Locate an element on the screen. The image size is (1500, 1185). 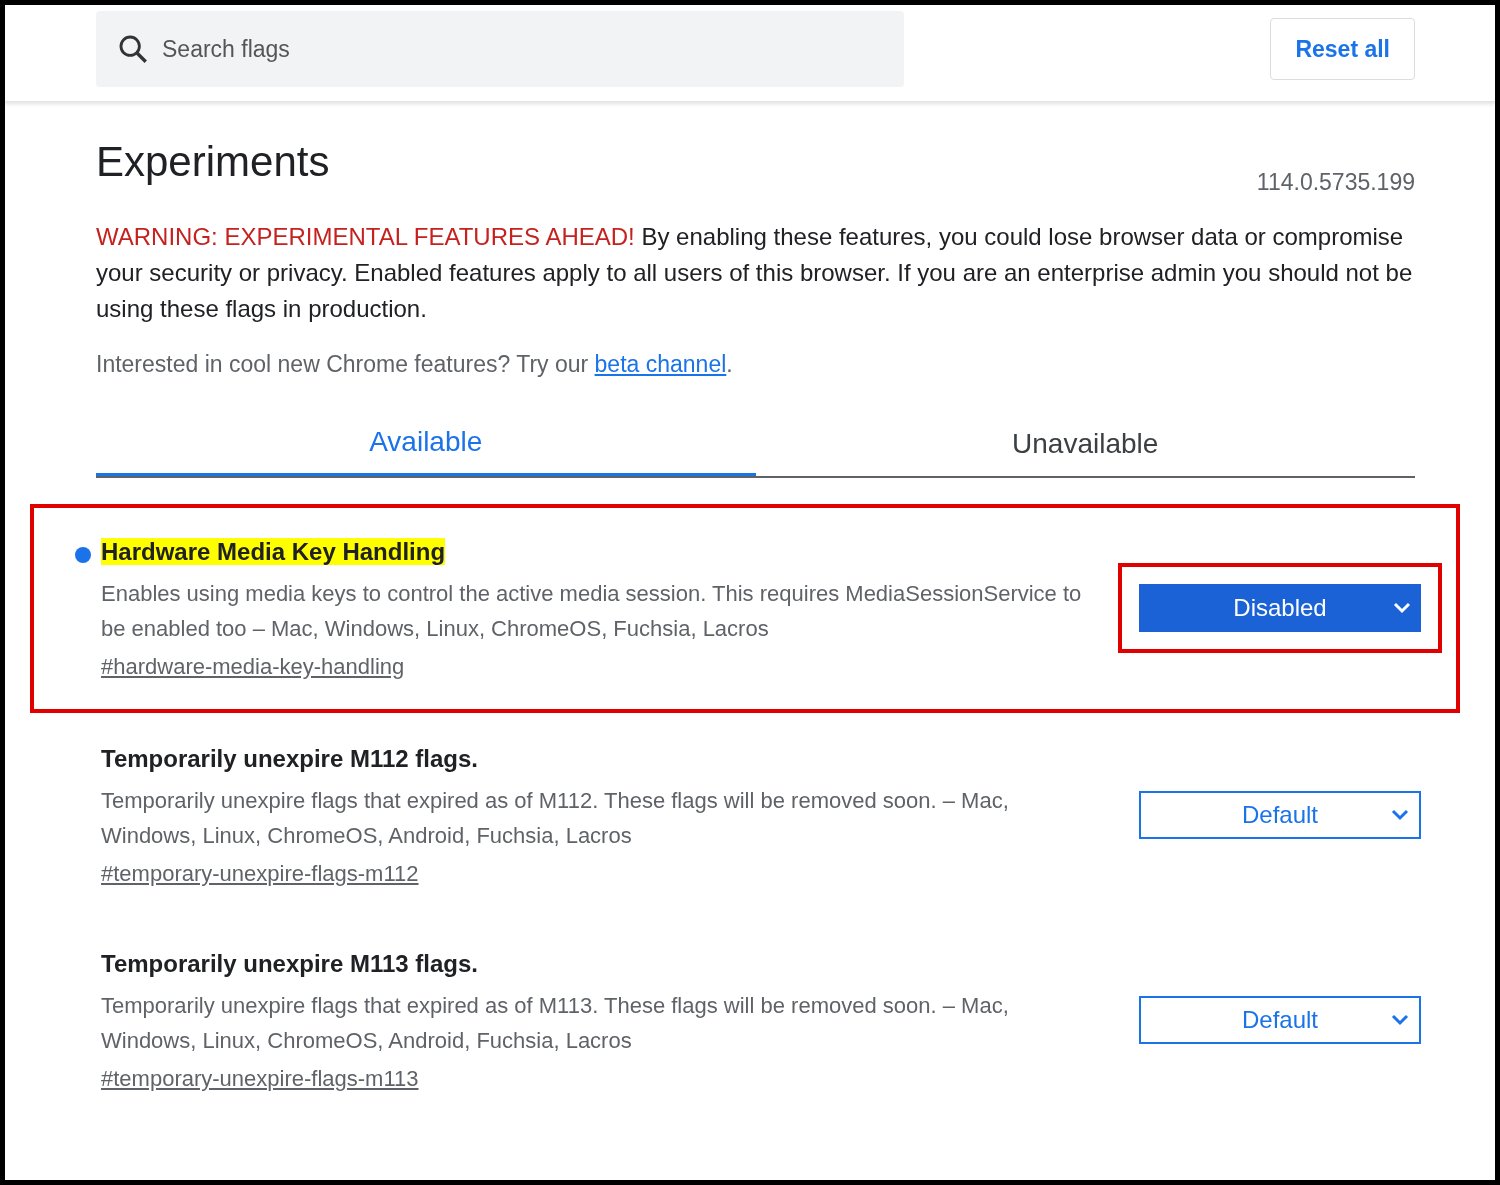
flag-description: Temporarily unexpire flags that expired as of M113. These flags will be removed soon. – Mac, Windows, Linux, ChromeOS, Android, Fuchsia, Lacros is located at coordinates (555, 1023).